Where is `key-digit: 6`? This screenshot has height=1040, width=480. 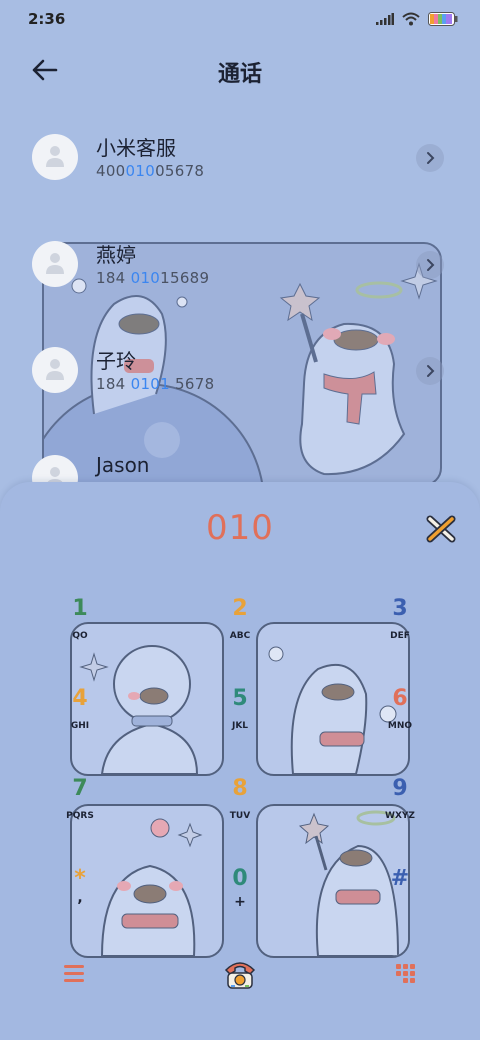 key-digit: 6 is located at coordinates (400, 698).